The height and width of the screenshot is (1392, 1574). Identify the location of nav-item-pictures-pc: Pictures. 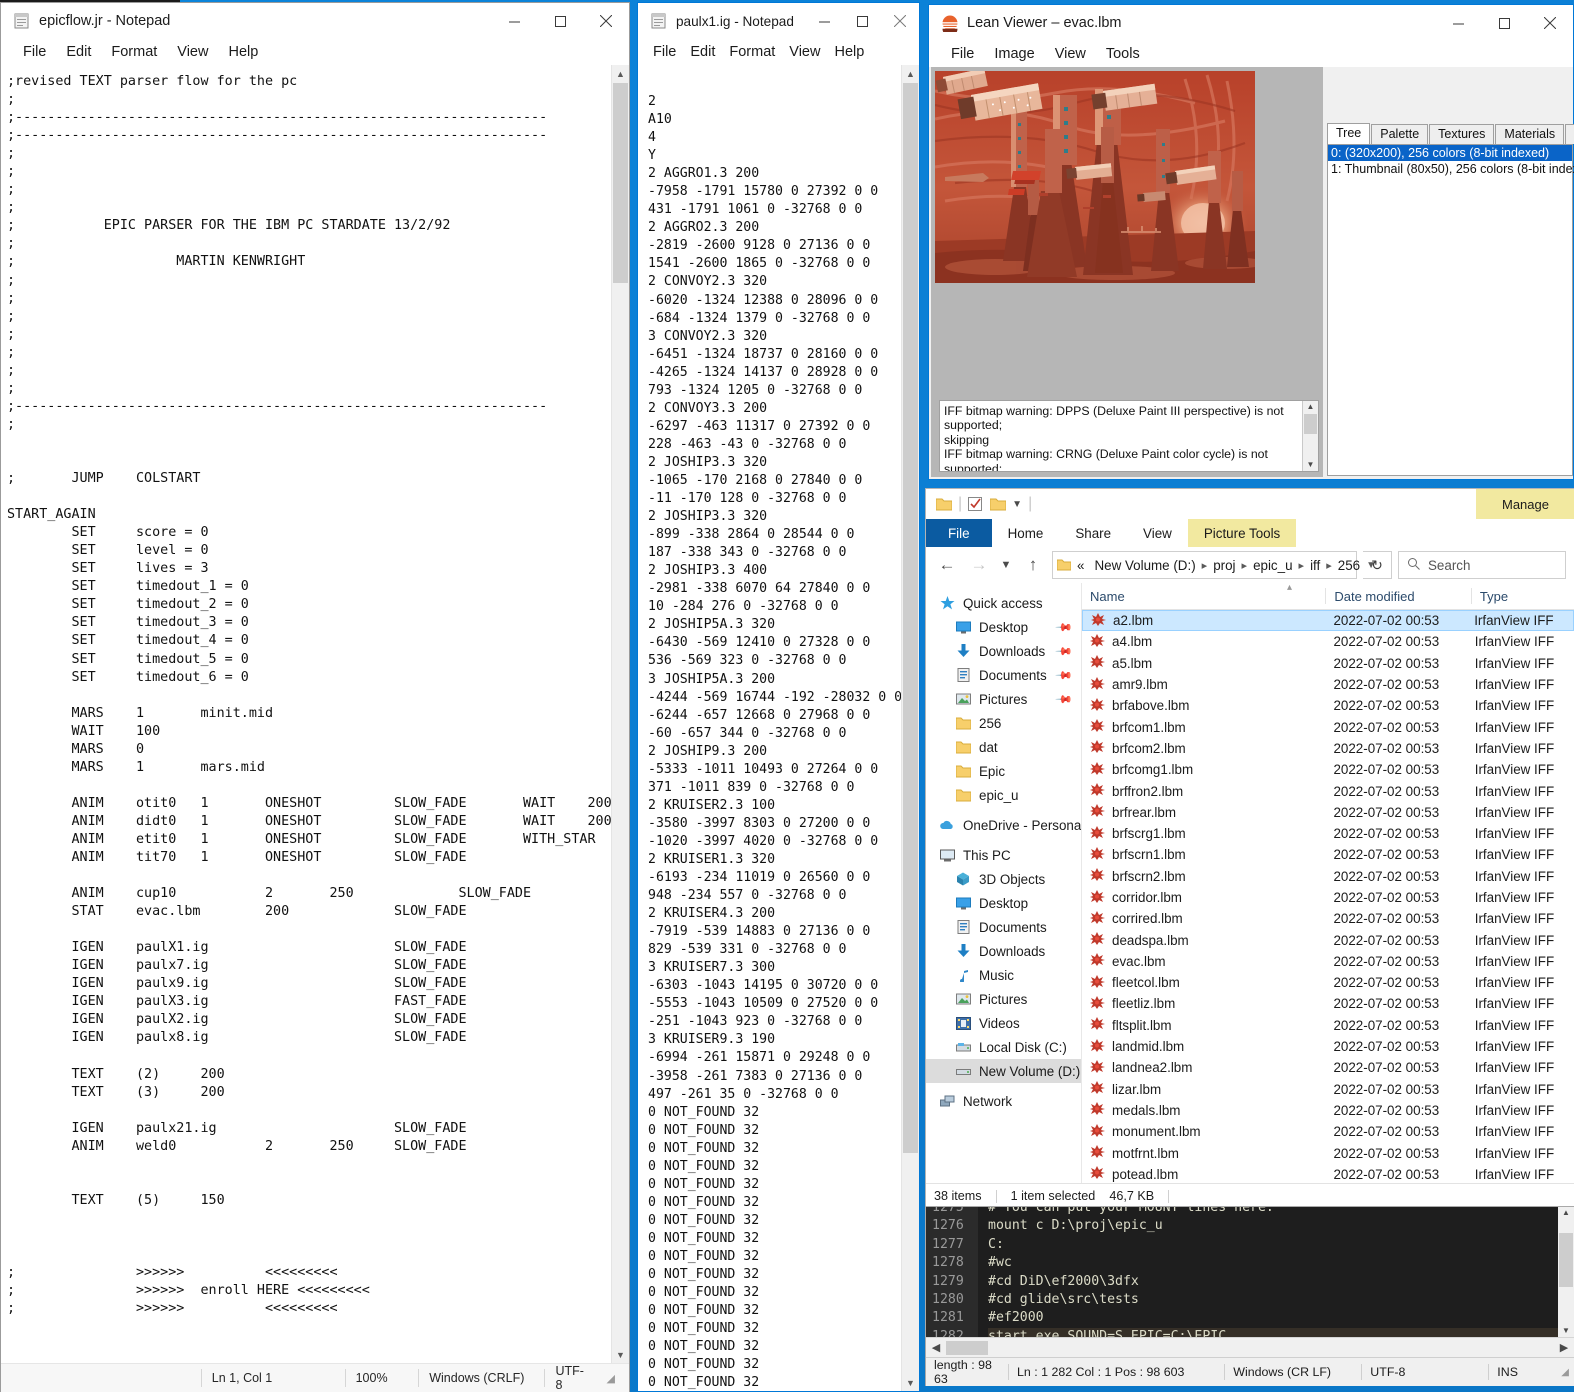
(1003, 999).